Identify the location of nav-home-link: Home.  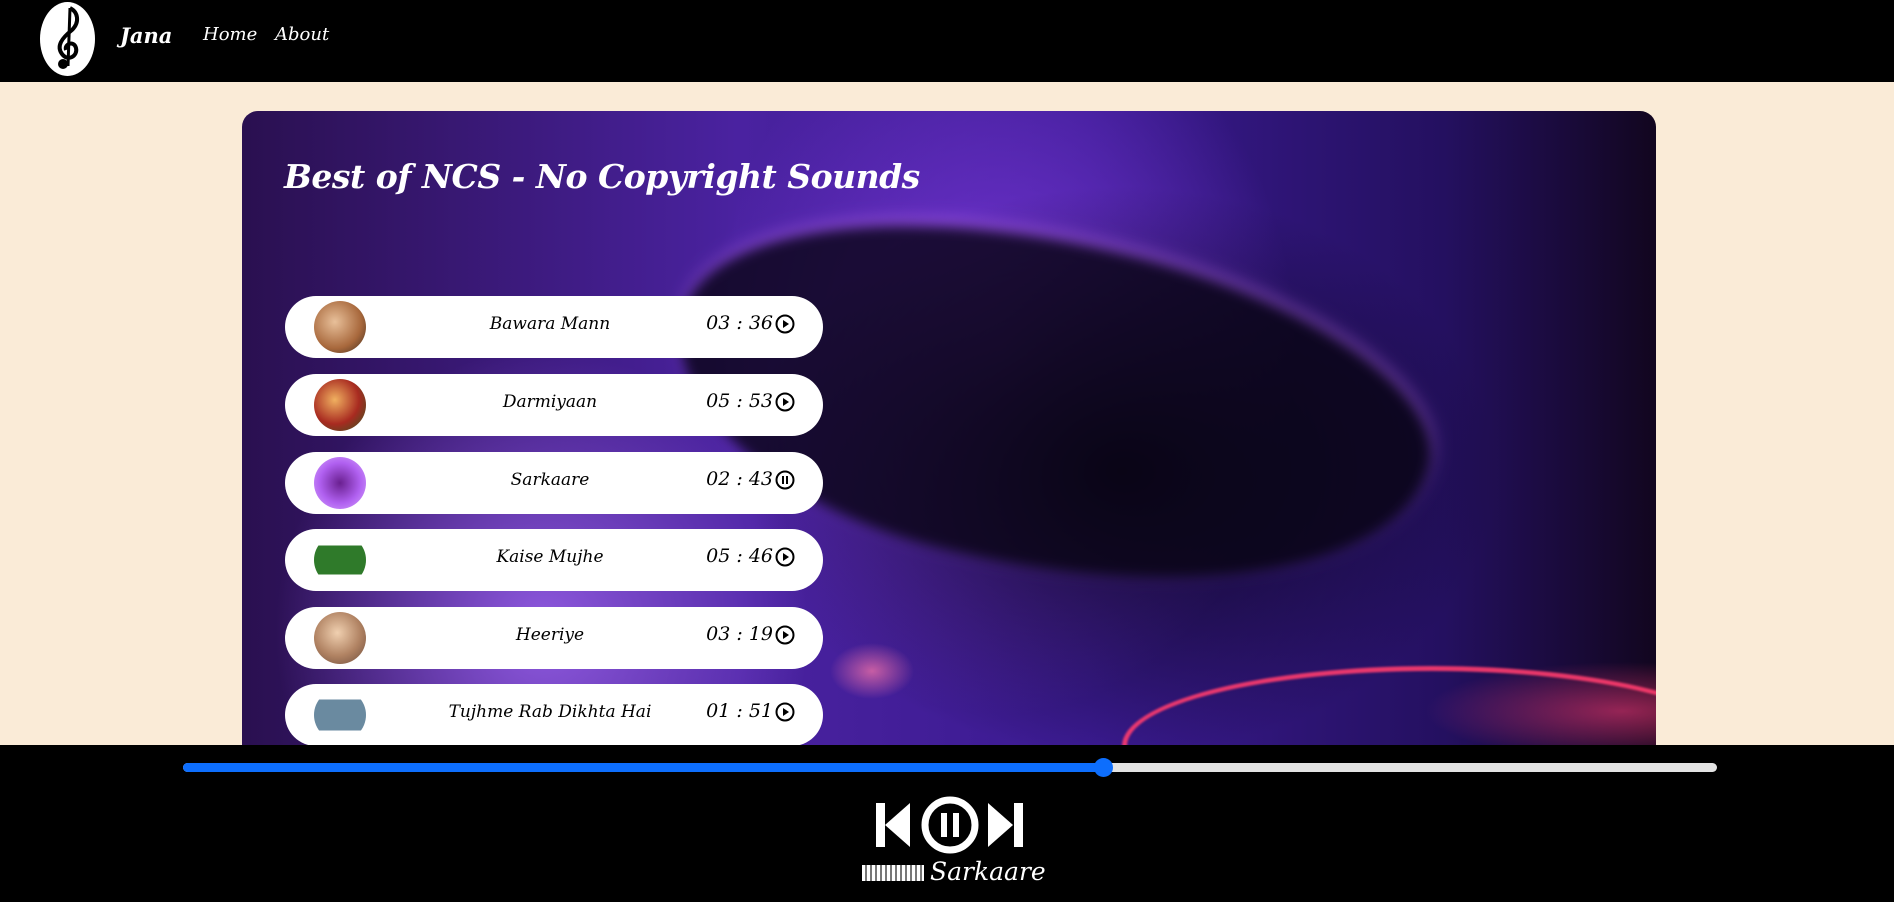
(230, 34).